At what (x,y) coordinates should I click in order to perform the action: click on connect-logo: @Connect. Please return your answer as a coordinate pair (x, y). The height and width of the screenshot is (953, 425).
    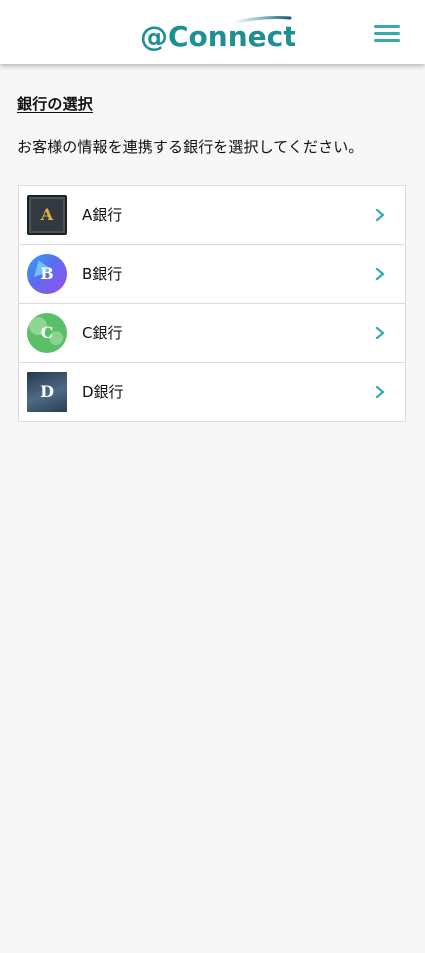
    Looking at the image, I should click on (217, 33).